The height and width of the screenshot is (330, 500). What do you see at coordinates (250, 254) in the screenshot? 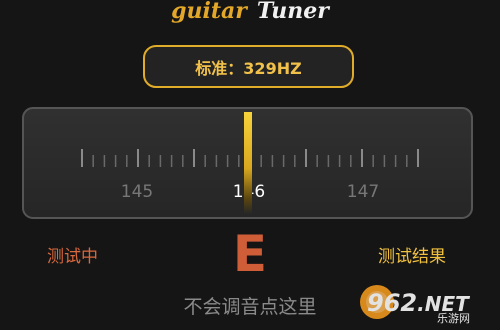
I see `detected-note: E` at bounding box center [250, 254].